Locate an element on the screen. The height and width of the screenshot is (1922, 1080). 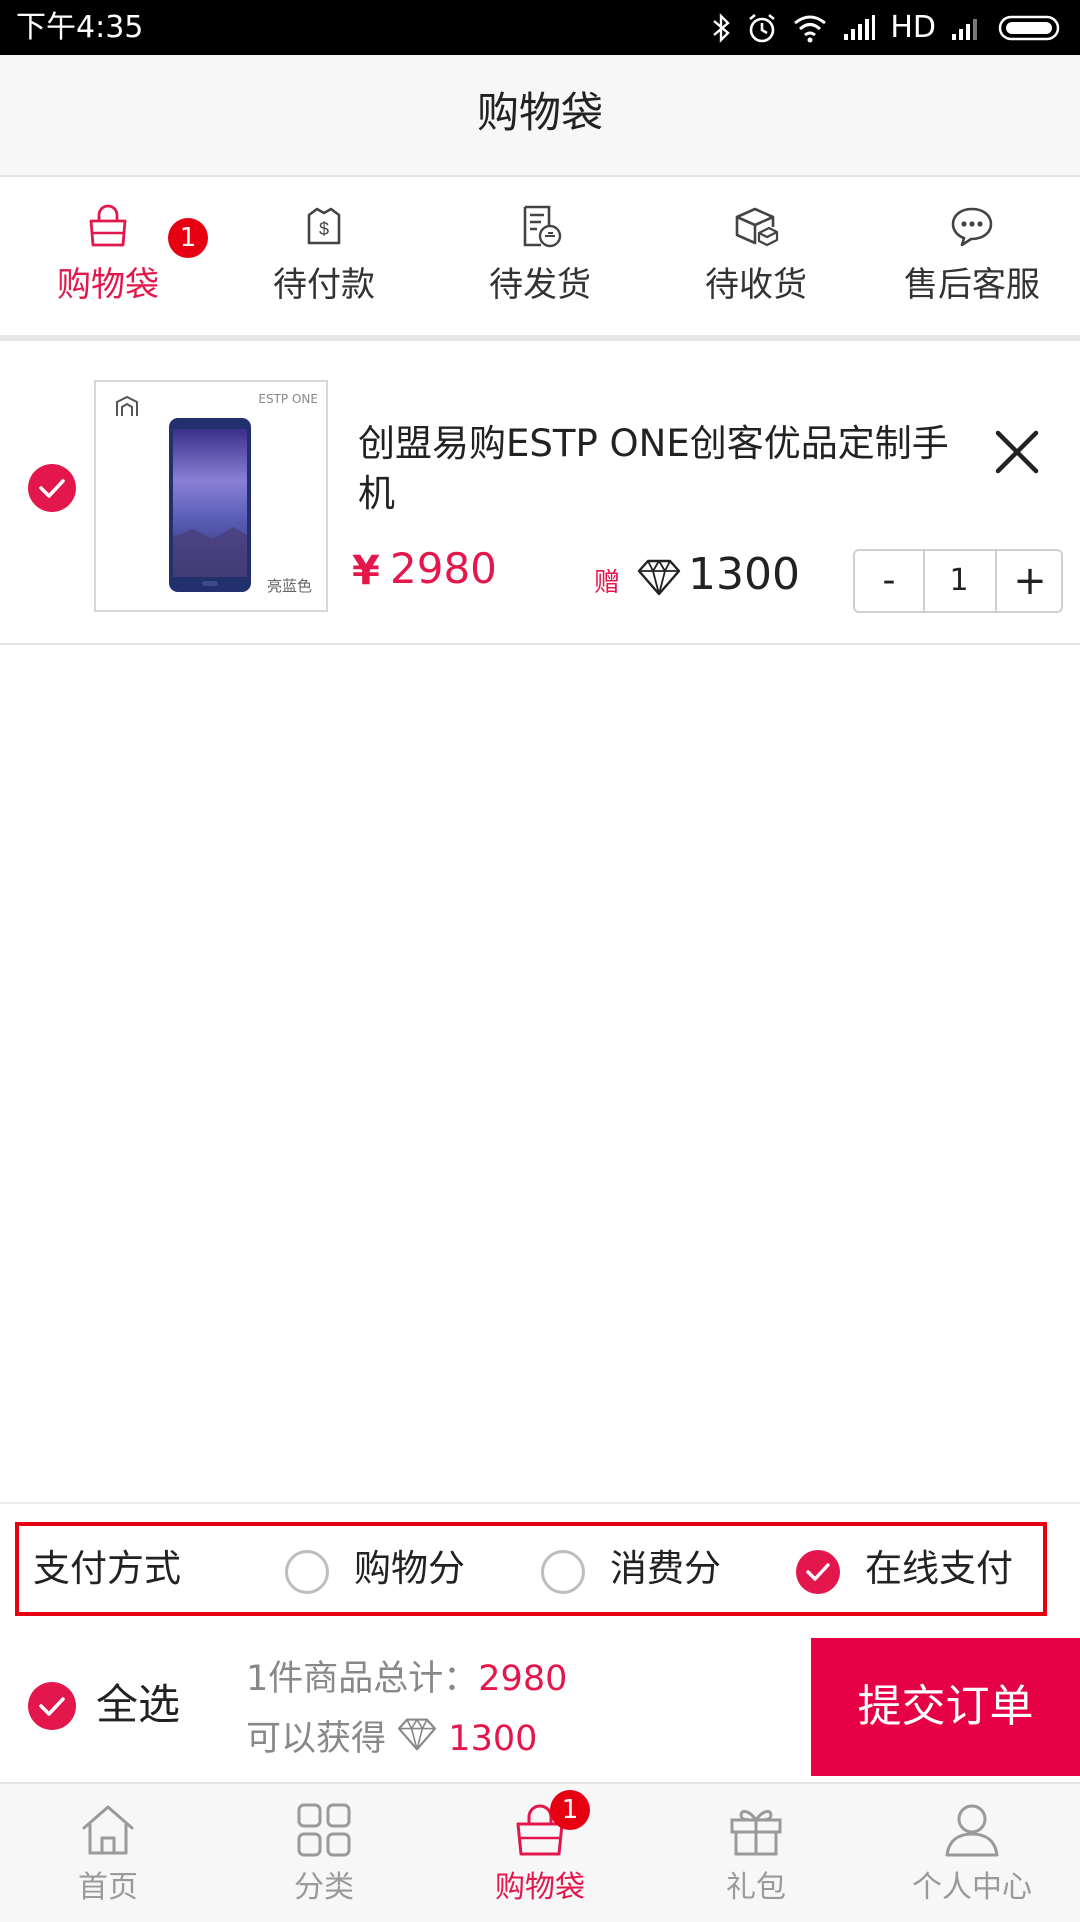
battery-icon is located at coordinates (1029, 28).